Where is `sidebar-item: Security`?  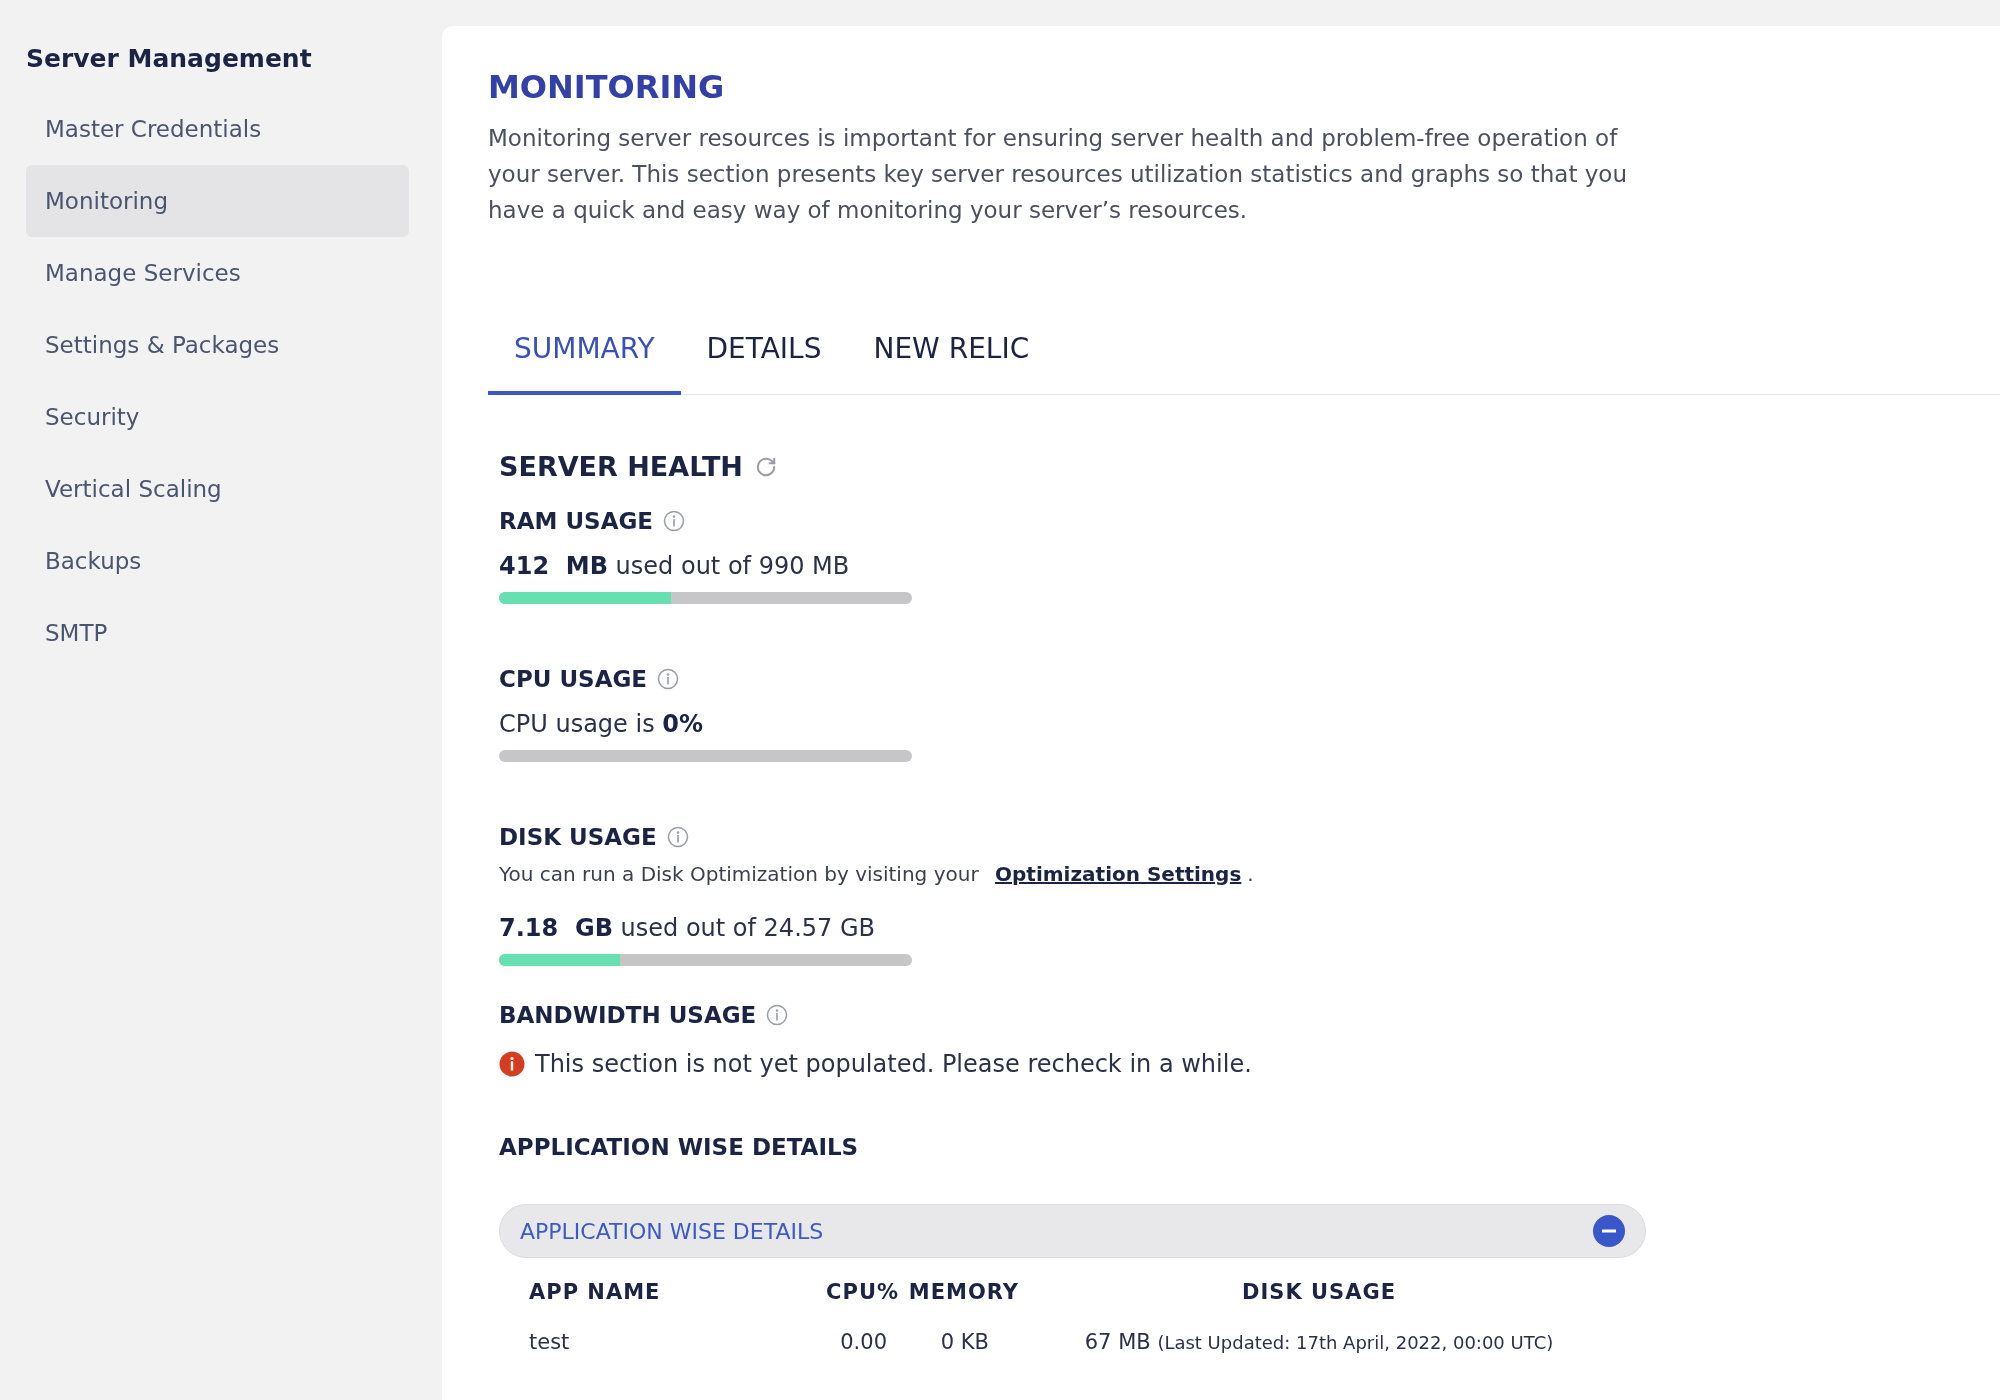 sidebar-item: Security is located at coordinates (217, 417).